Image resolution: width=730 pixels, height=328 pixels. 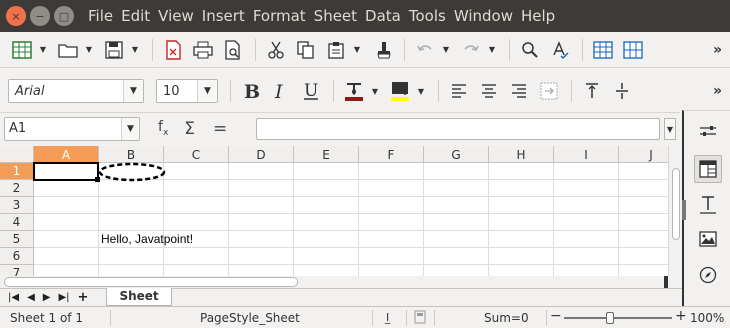 I want to click on highlight-color-button, so click(x=400, y=91).